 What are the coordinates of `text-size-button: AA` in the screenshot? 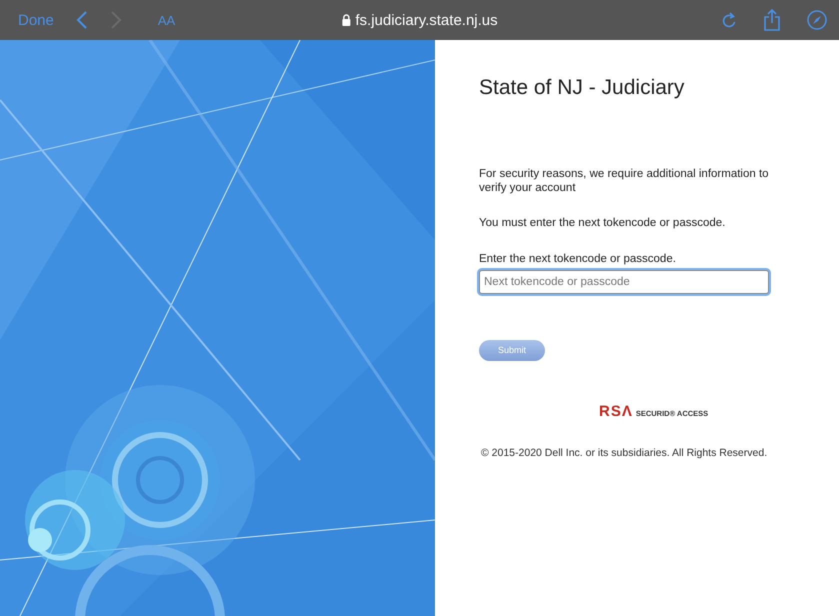 It's located at (167, 20).